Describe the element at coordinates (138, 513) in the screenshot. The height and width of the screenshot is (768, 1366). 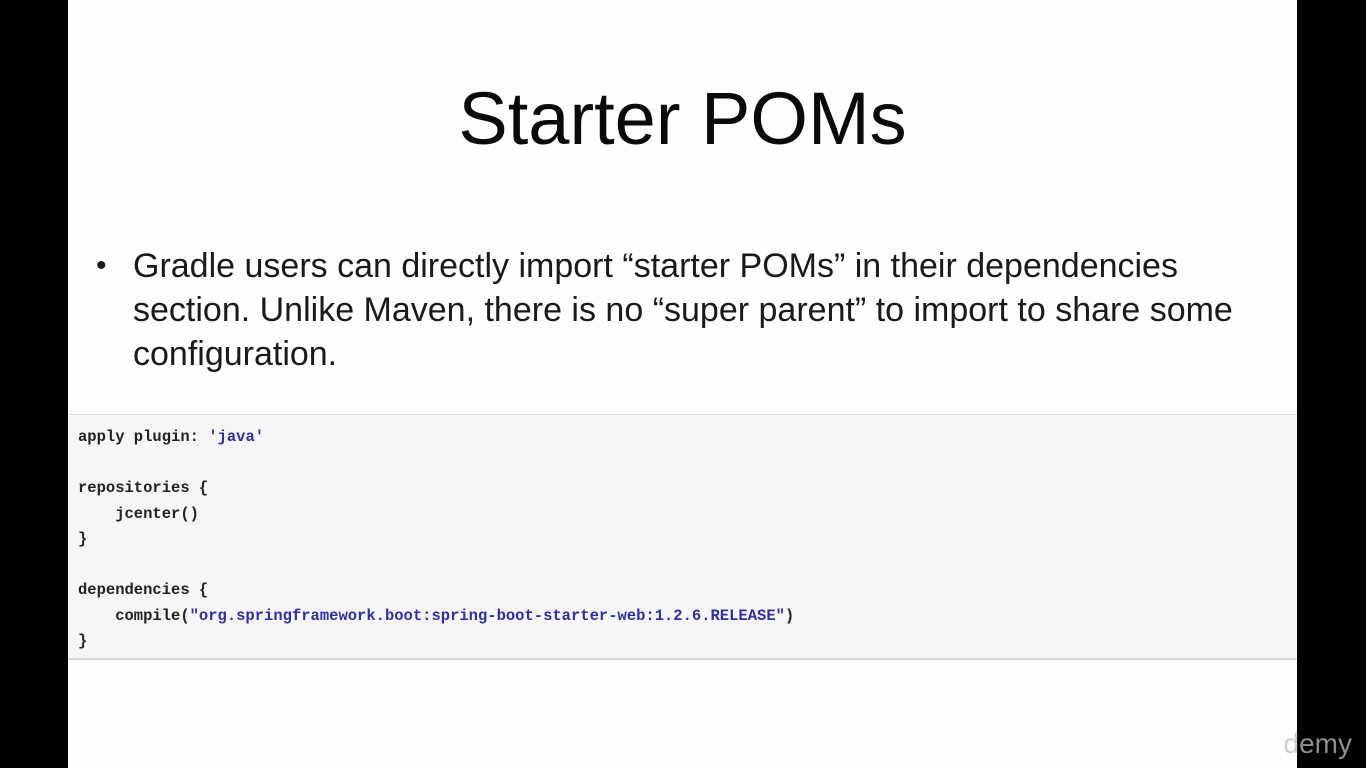
I see `code-text: jcenter()` at that location.